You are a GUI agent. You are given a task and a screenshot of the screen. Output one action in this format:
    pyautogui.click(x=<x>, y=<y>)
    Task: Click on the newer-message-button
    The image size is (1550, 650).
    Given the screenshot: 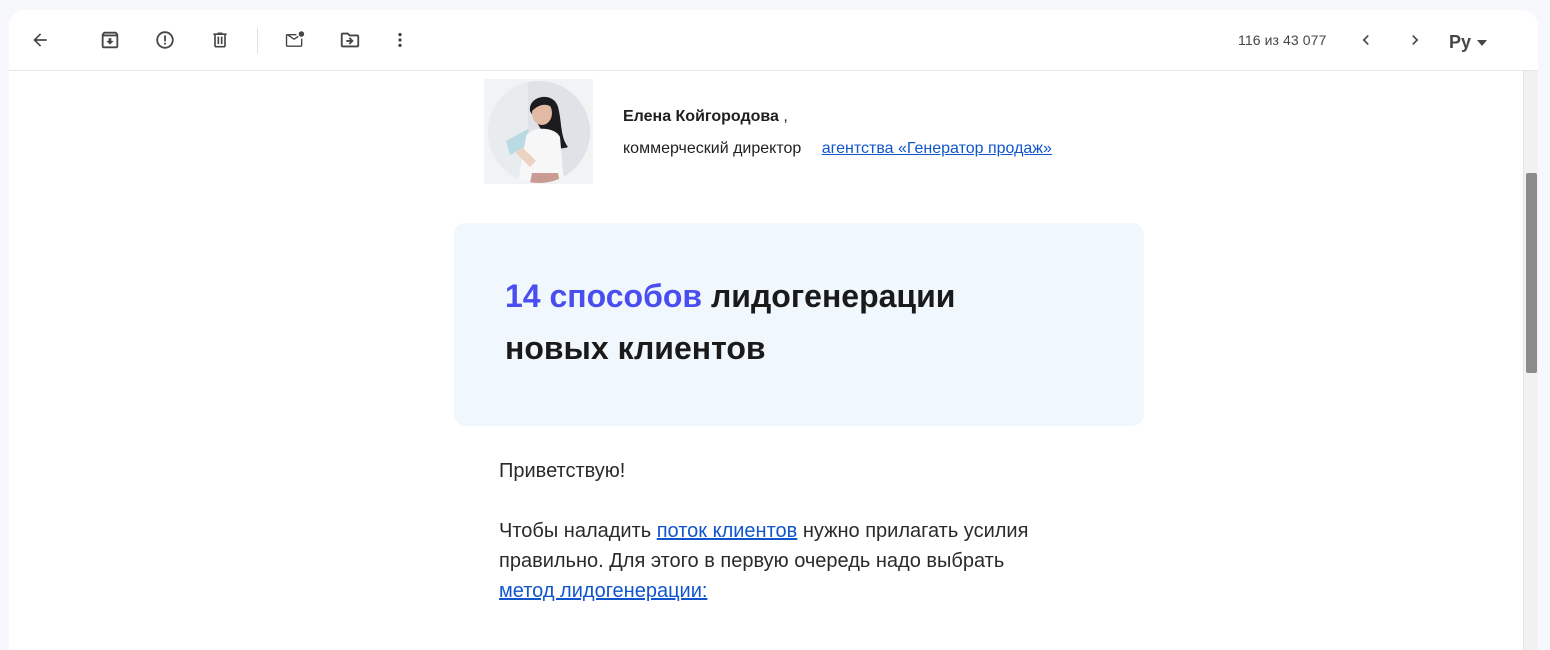 What is the action you would take?
    pyautogui.click(x=1366, y=40)
    